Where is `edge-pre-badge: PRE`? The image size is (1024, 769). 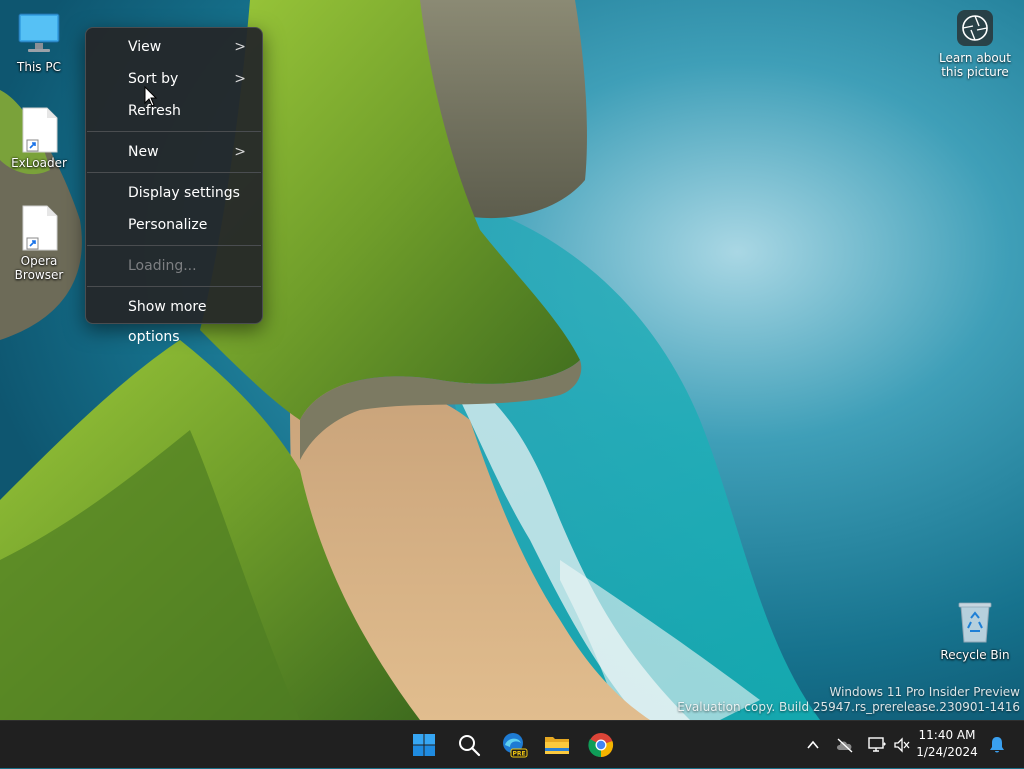
edge-pre-badge: PRE is located at coordinates (518, 754).